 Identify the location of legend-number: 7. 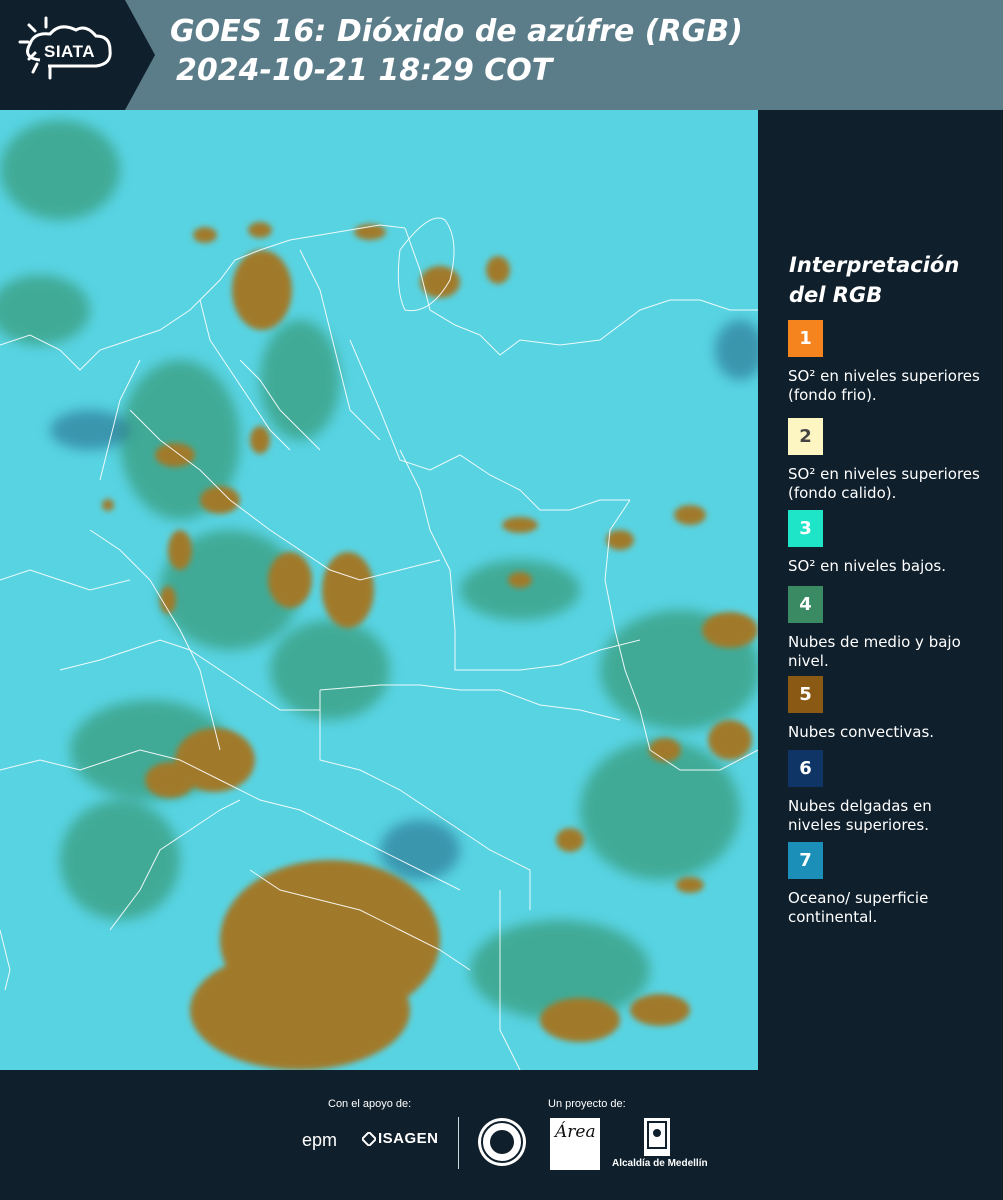
(805, 860).